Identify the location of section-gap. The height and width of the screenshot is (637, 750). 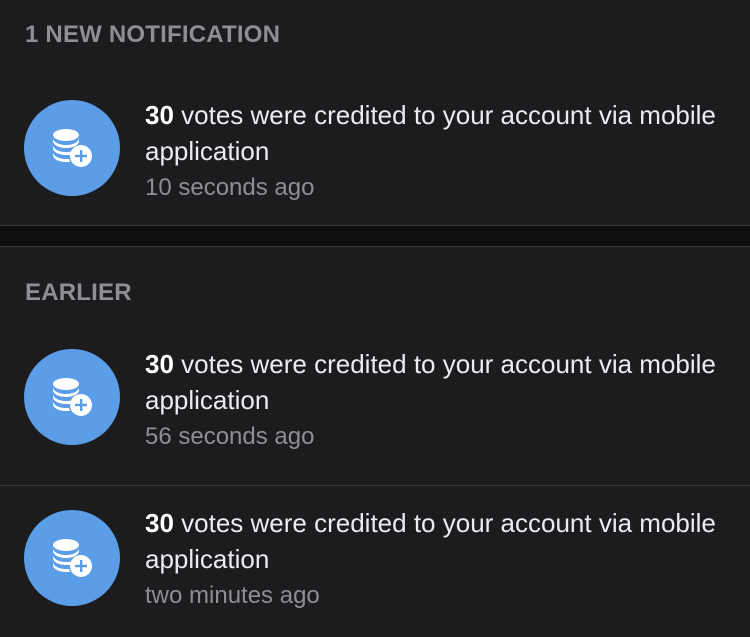
(375, 236).